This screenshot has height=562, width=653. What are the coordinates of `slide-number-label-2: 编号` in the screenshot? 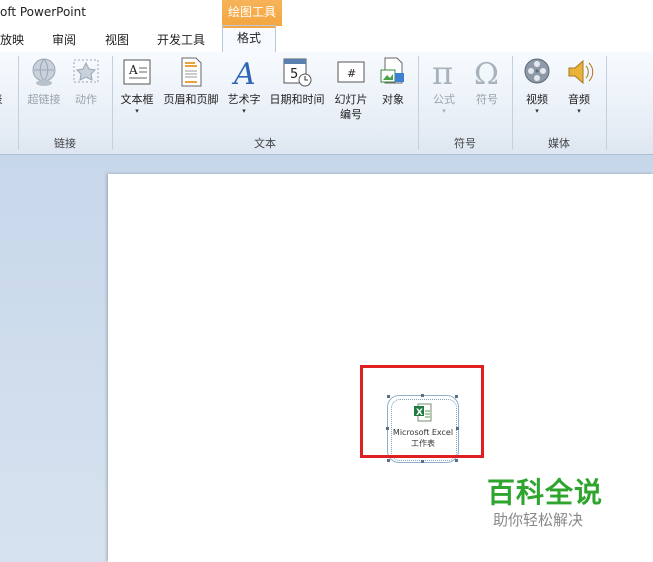 It's located at (351, 114).